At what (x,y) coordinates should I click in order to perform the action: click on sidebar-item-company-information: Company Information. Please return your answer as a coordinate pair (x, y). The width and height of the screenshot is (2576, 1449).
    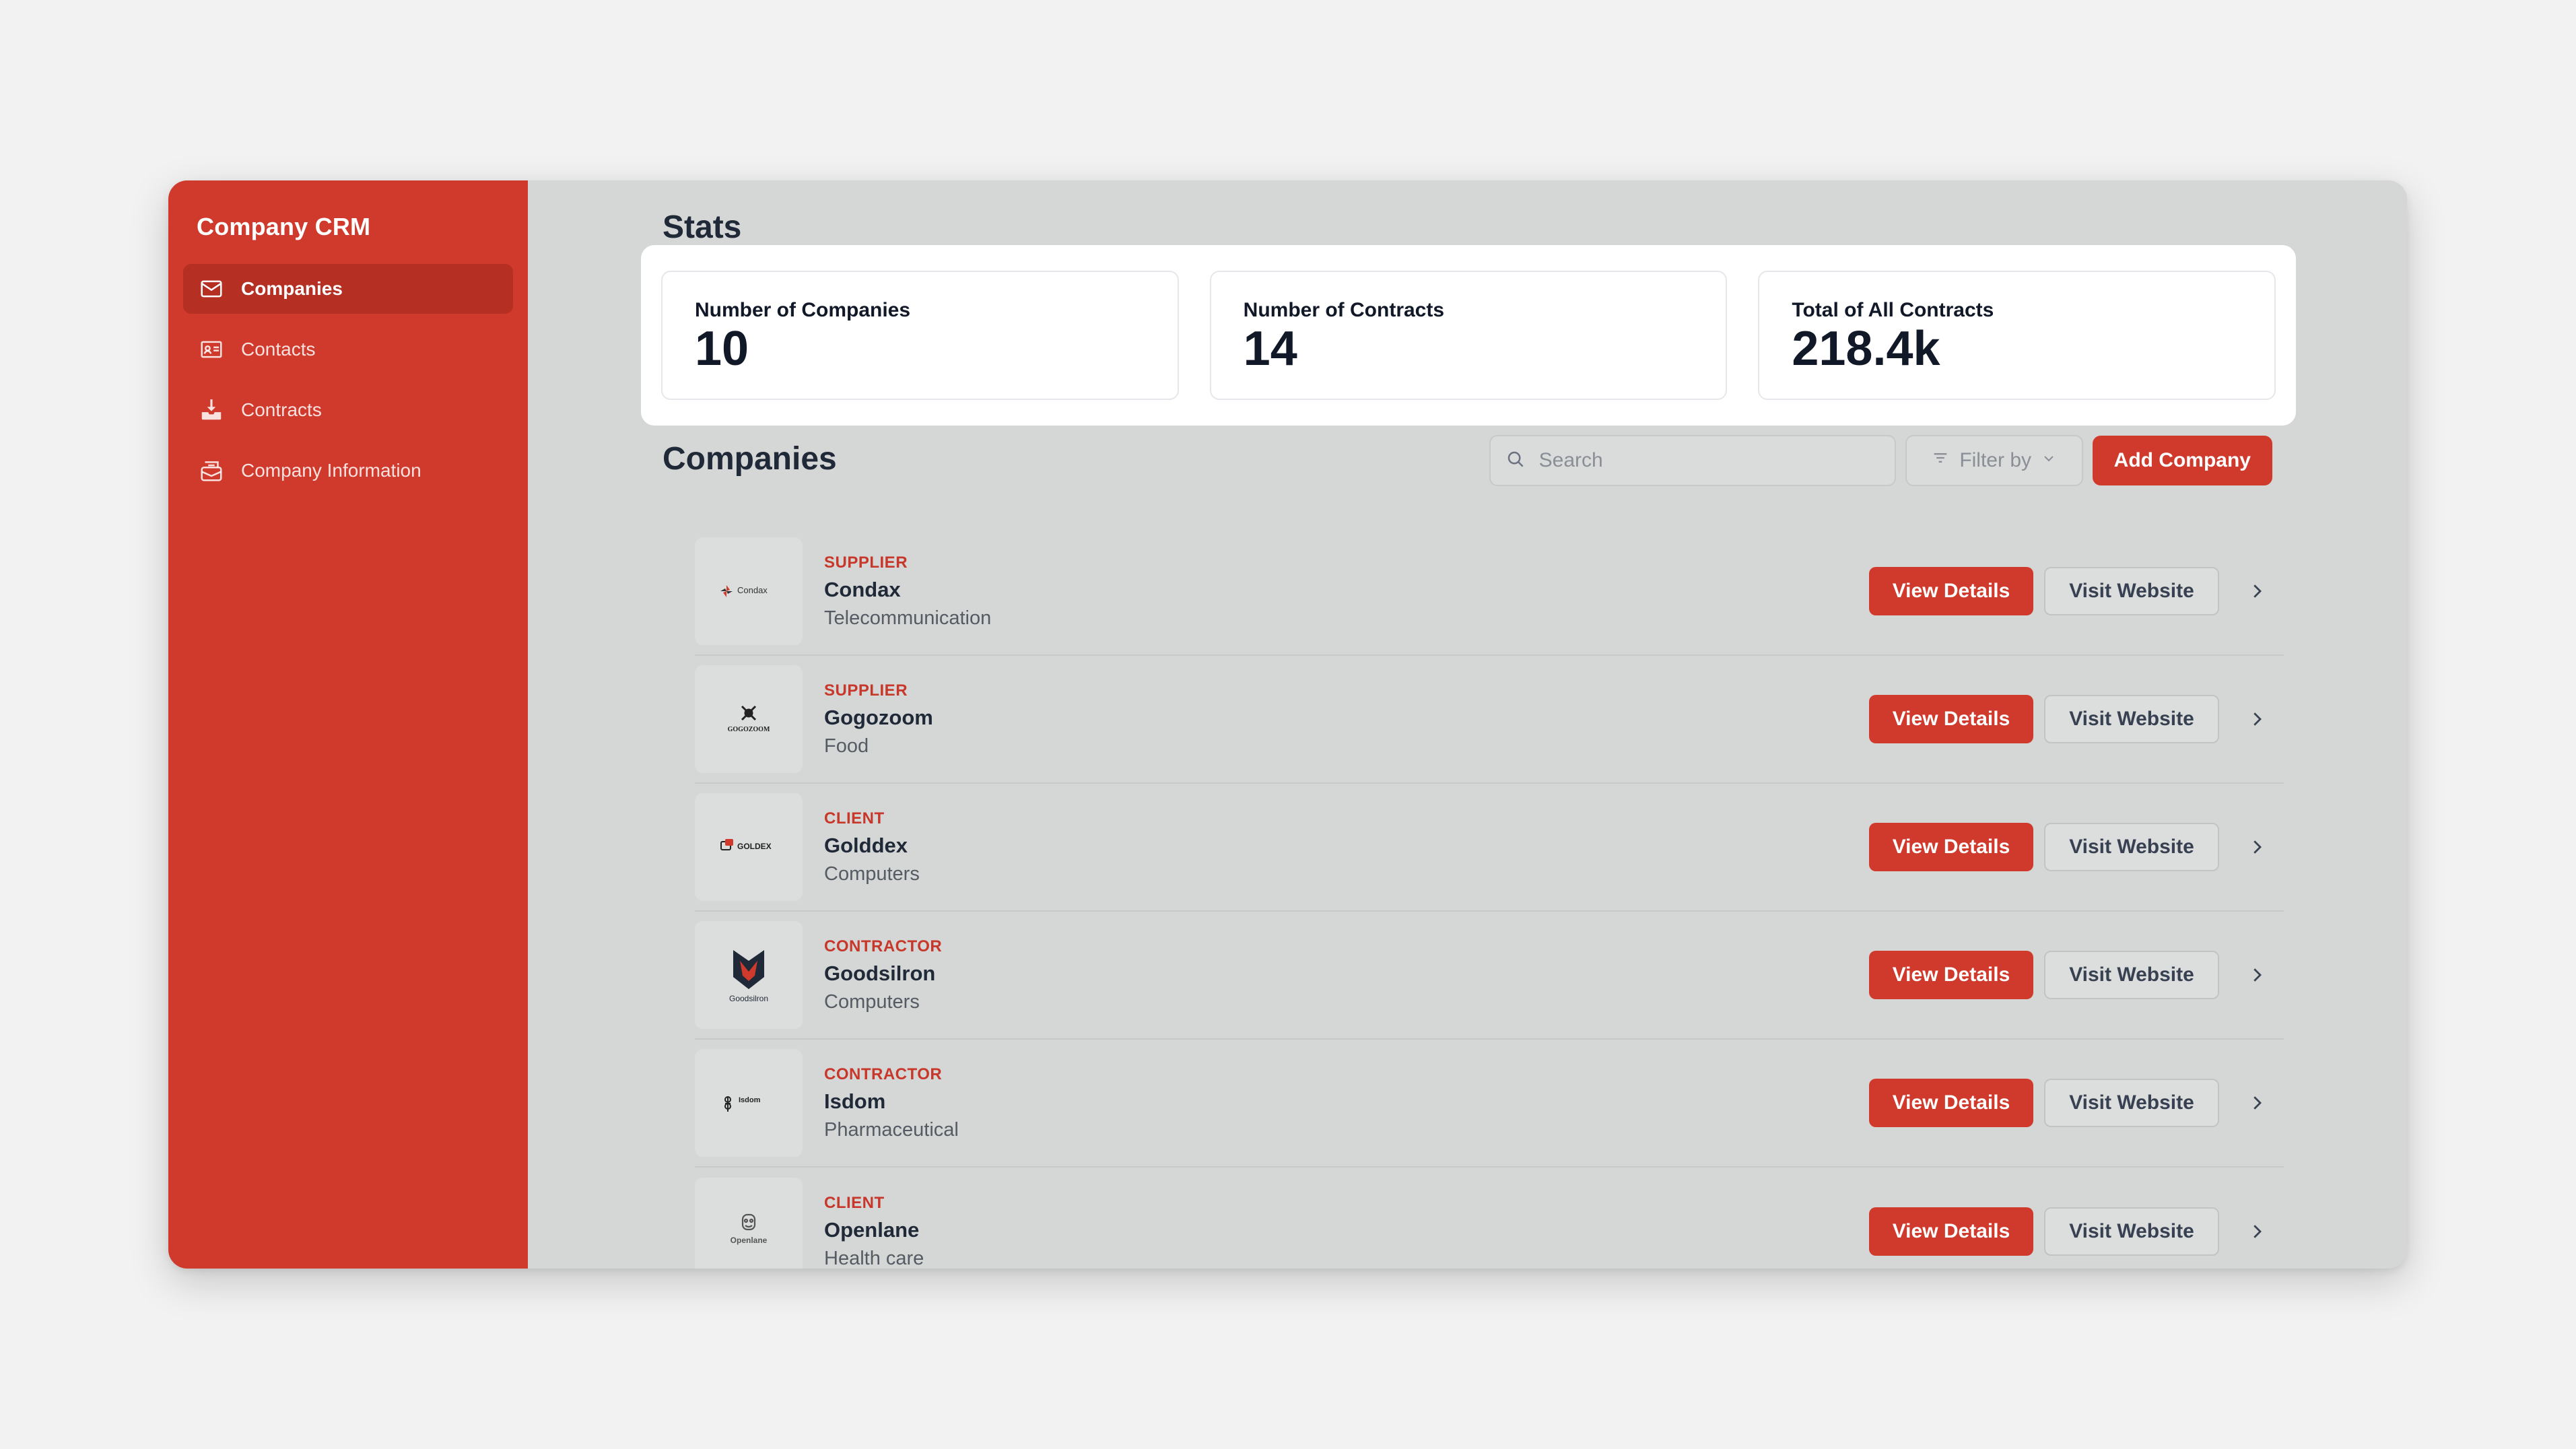
    Looking at the image, I should click on (348, 471).